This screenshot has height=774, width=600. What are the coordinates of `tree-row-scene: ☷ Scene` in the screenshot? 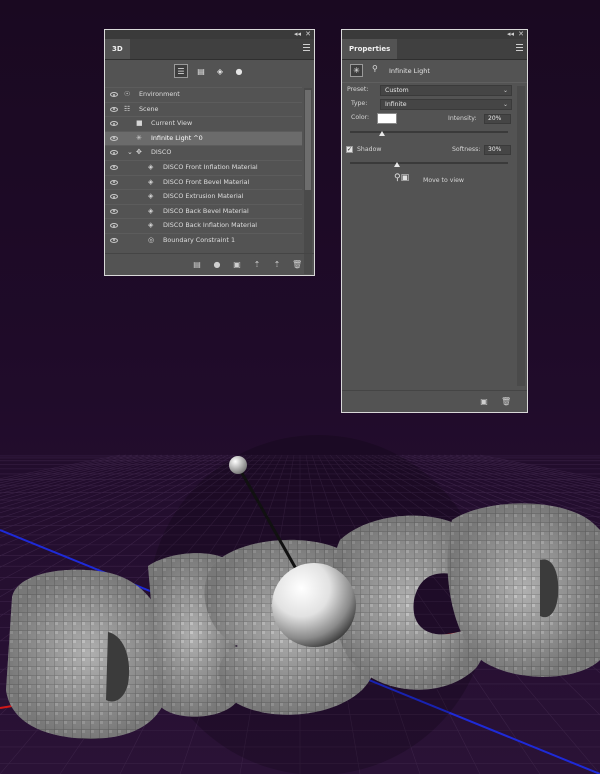 It's located at (203, 109).